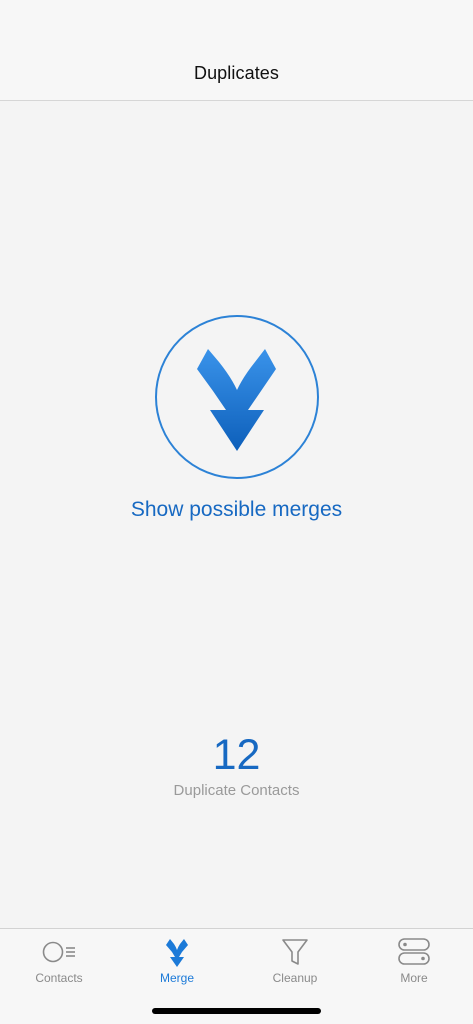 Image resolution: width=473 pixels, height=1024 pixels. What do you see at coordinates (236, 1011) in the screenshot?
I see `home-indicator` at bounding box center [236, 1011].